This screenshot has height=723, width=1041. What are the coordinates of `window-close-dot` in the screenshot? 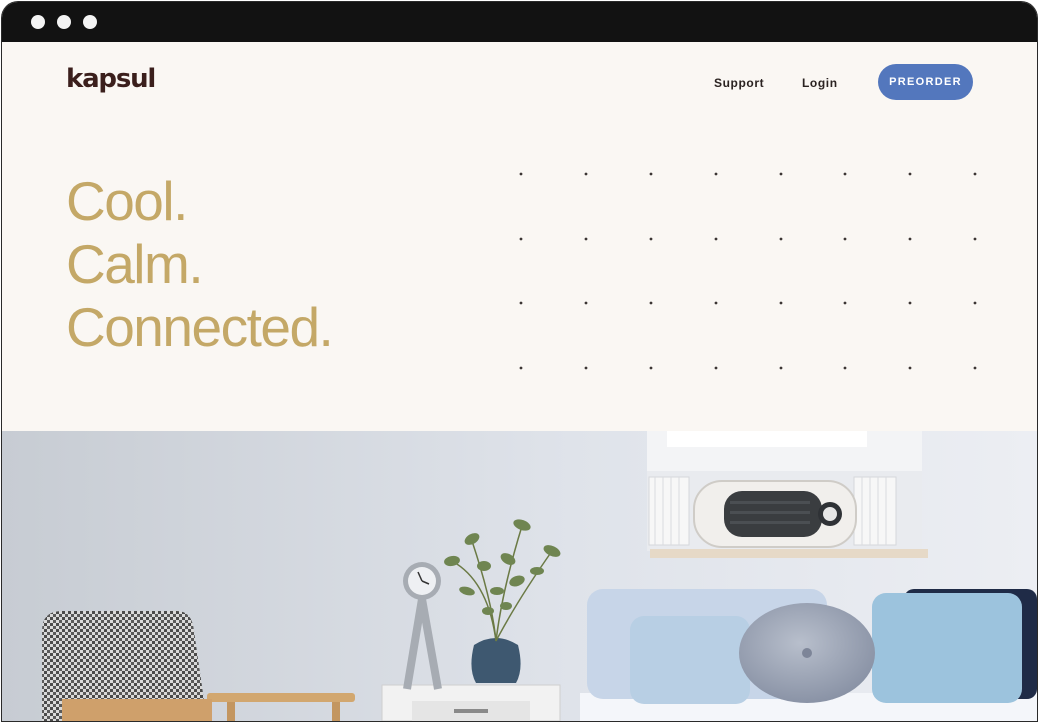 It's located at (38, 22).